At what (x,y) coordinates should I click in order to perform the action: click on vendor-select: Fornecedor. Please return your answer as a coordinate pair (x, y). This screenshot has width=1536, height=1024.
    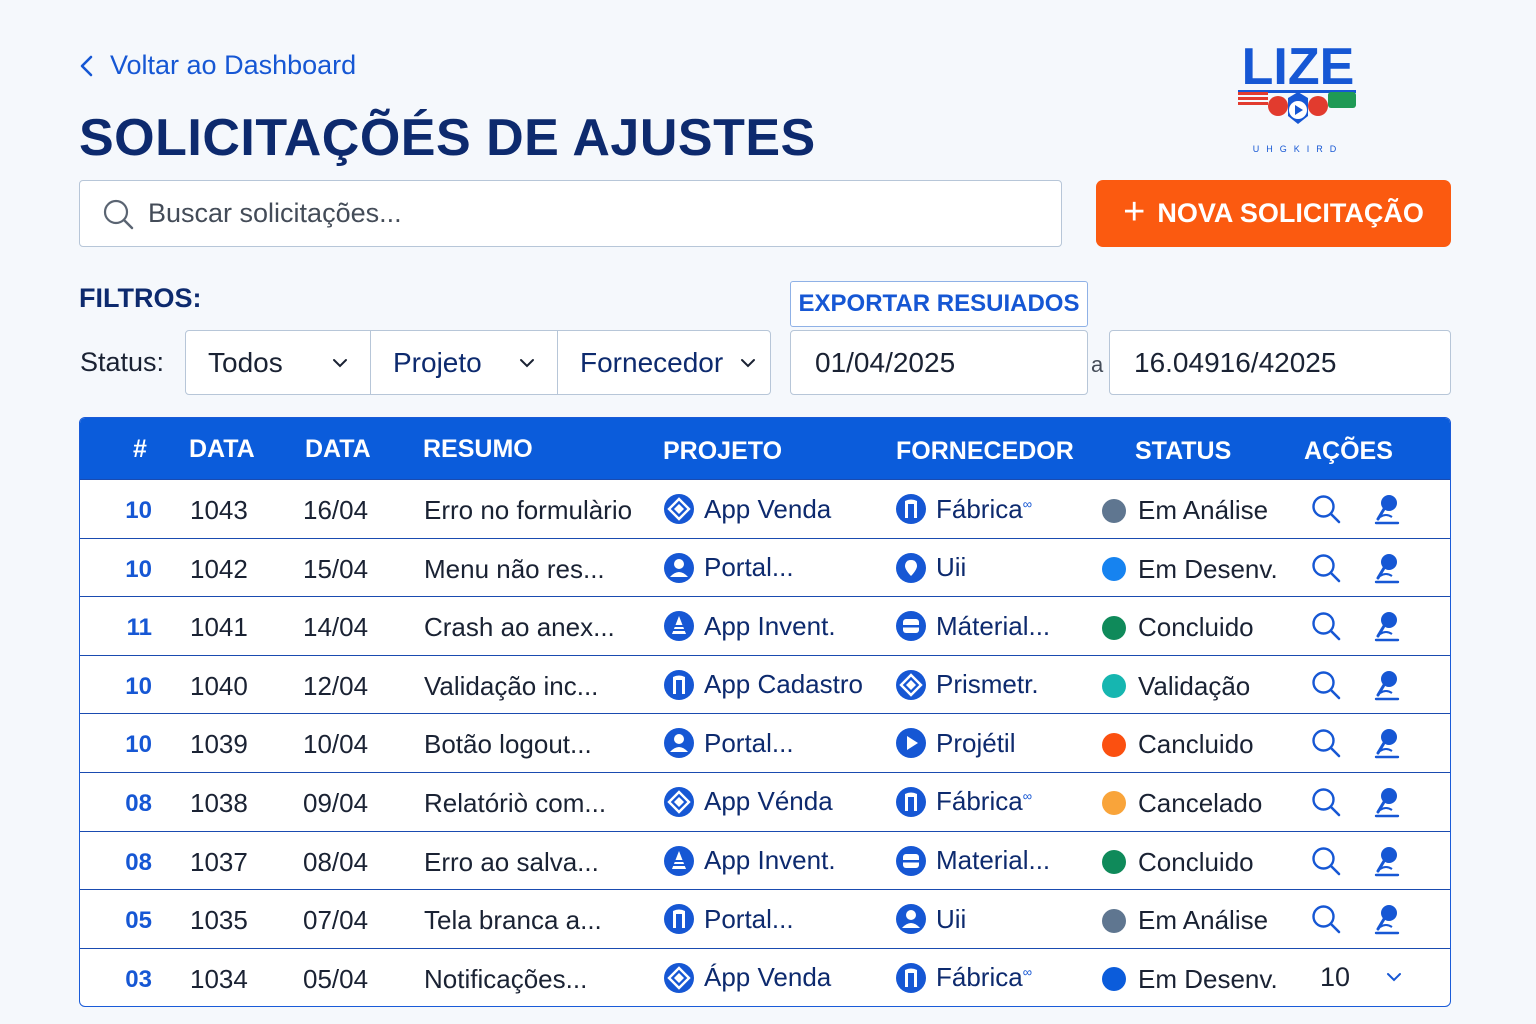
    Looking at the image, I should click on (664, 362).